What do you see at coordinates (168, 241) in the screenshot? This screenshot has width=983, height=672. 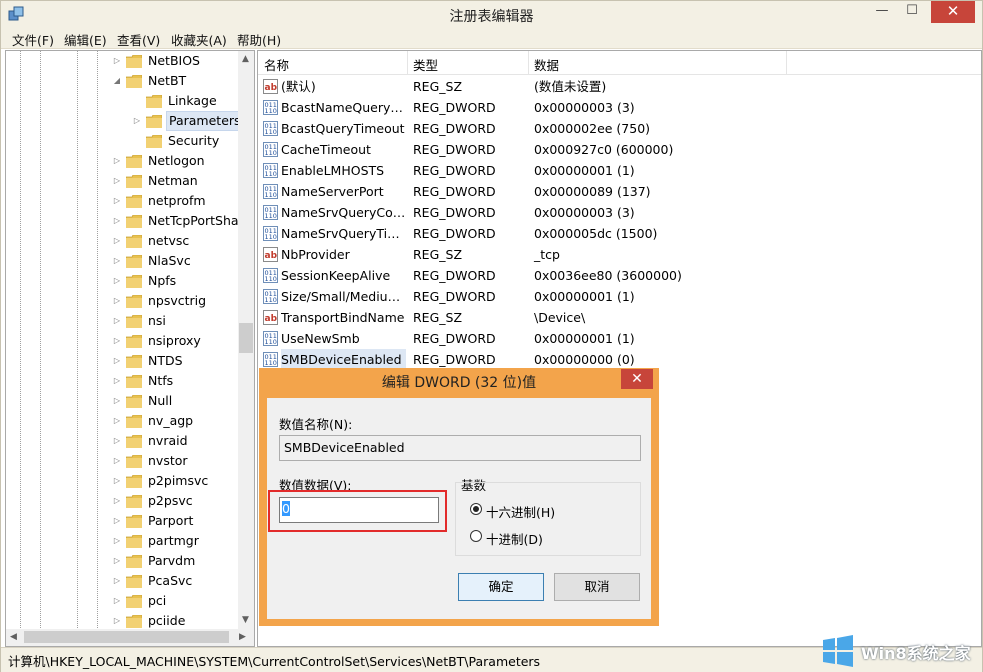 I see `tree-node-label: netvsc` at bounding box center [168, 241].